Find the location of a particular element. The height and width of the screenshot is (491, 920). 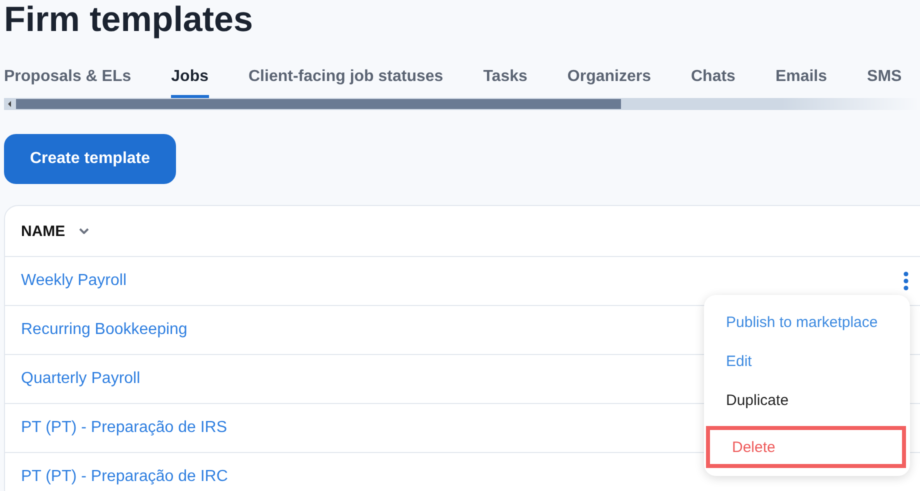

tab: Proposals & ELs is located at coordinates (68, 78).